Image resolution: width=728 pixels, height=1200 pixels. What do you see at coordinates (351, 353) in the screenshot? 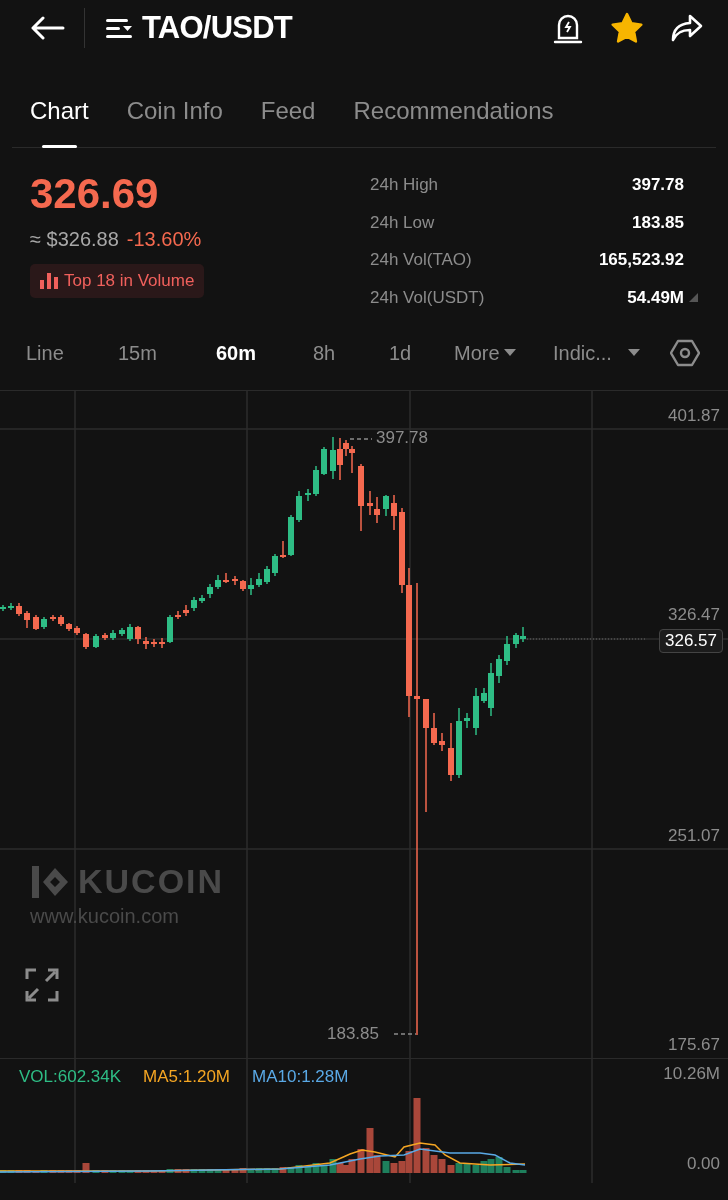
I see `interval-tab: 8h` at bounding box center [351, 353].